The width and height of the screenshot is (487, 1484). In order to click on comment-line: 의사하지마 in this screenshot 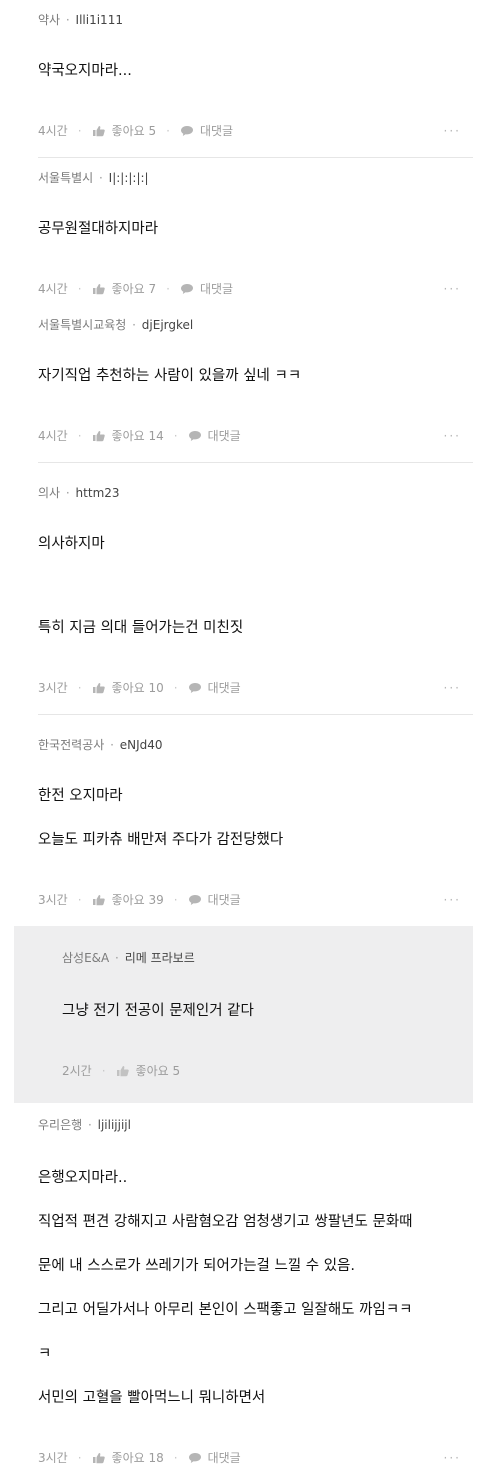, I will do `click(71, 544)`.